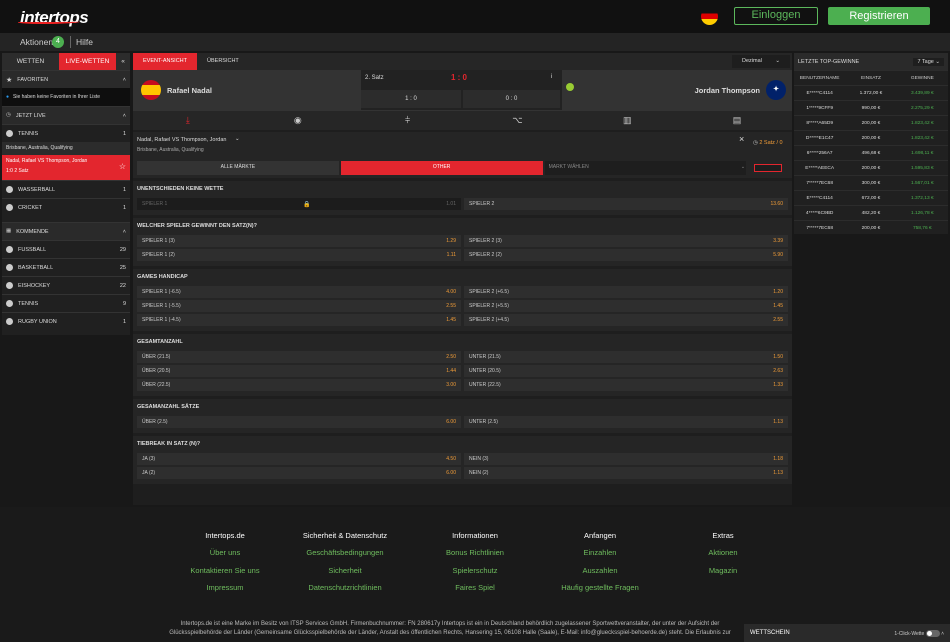 This screenshot has height=642, width=950. I want to click on sidebar-item-eishockey: EISHOCKEY 22, so click(66, 285).